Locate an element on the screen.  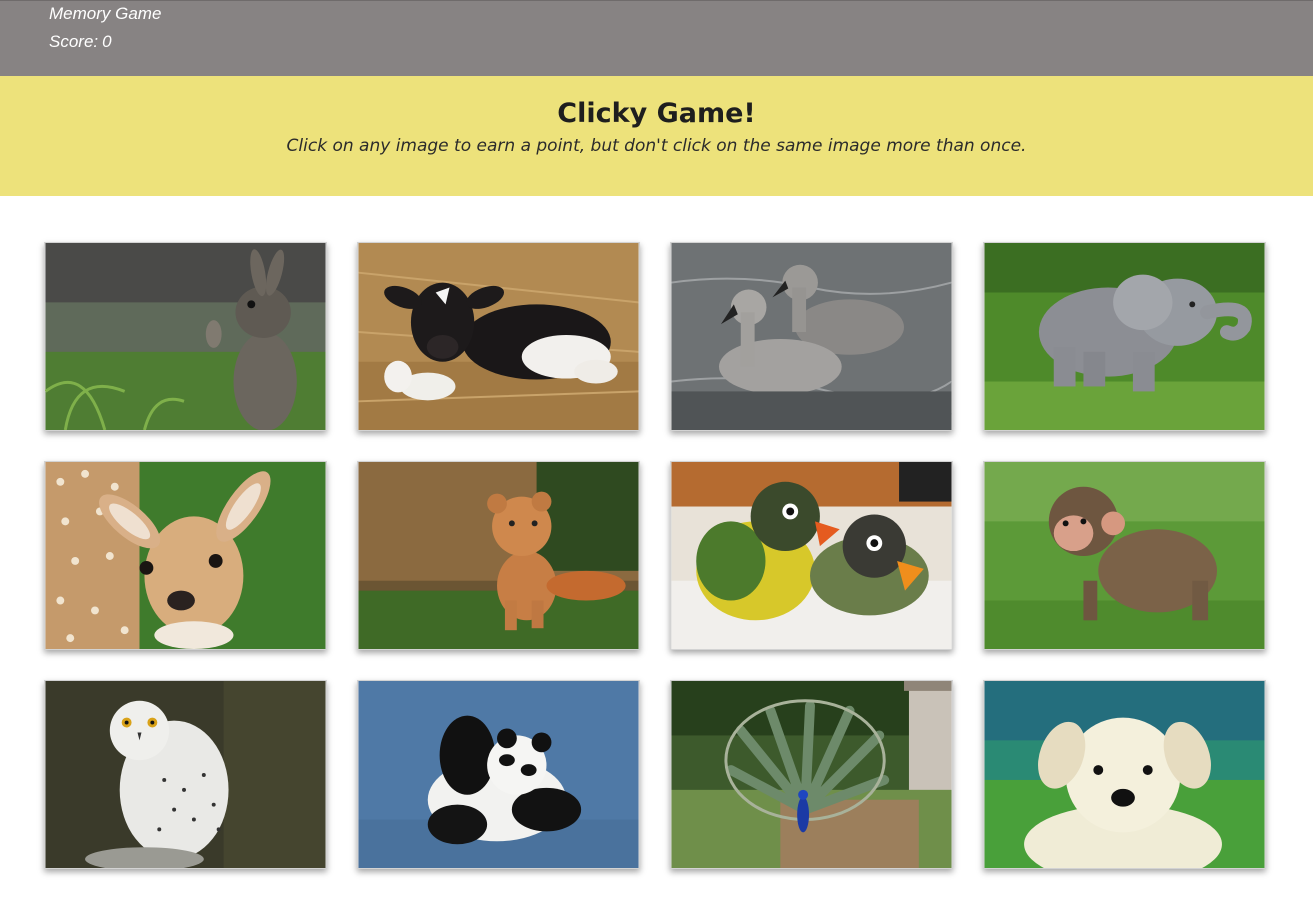
card-rabbit is located at coordinates (185, 336).